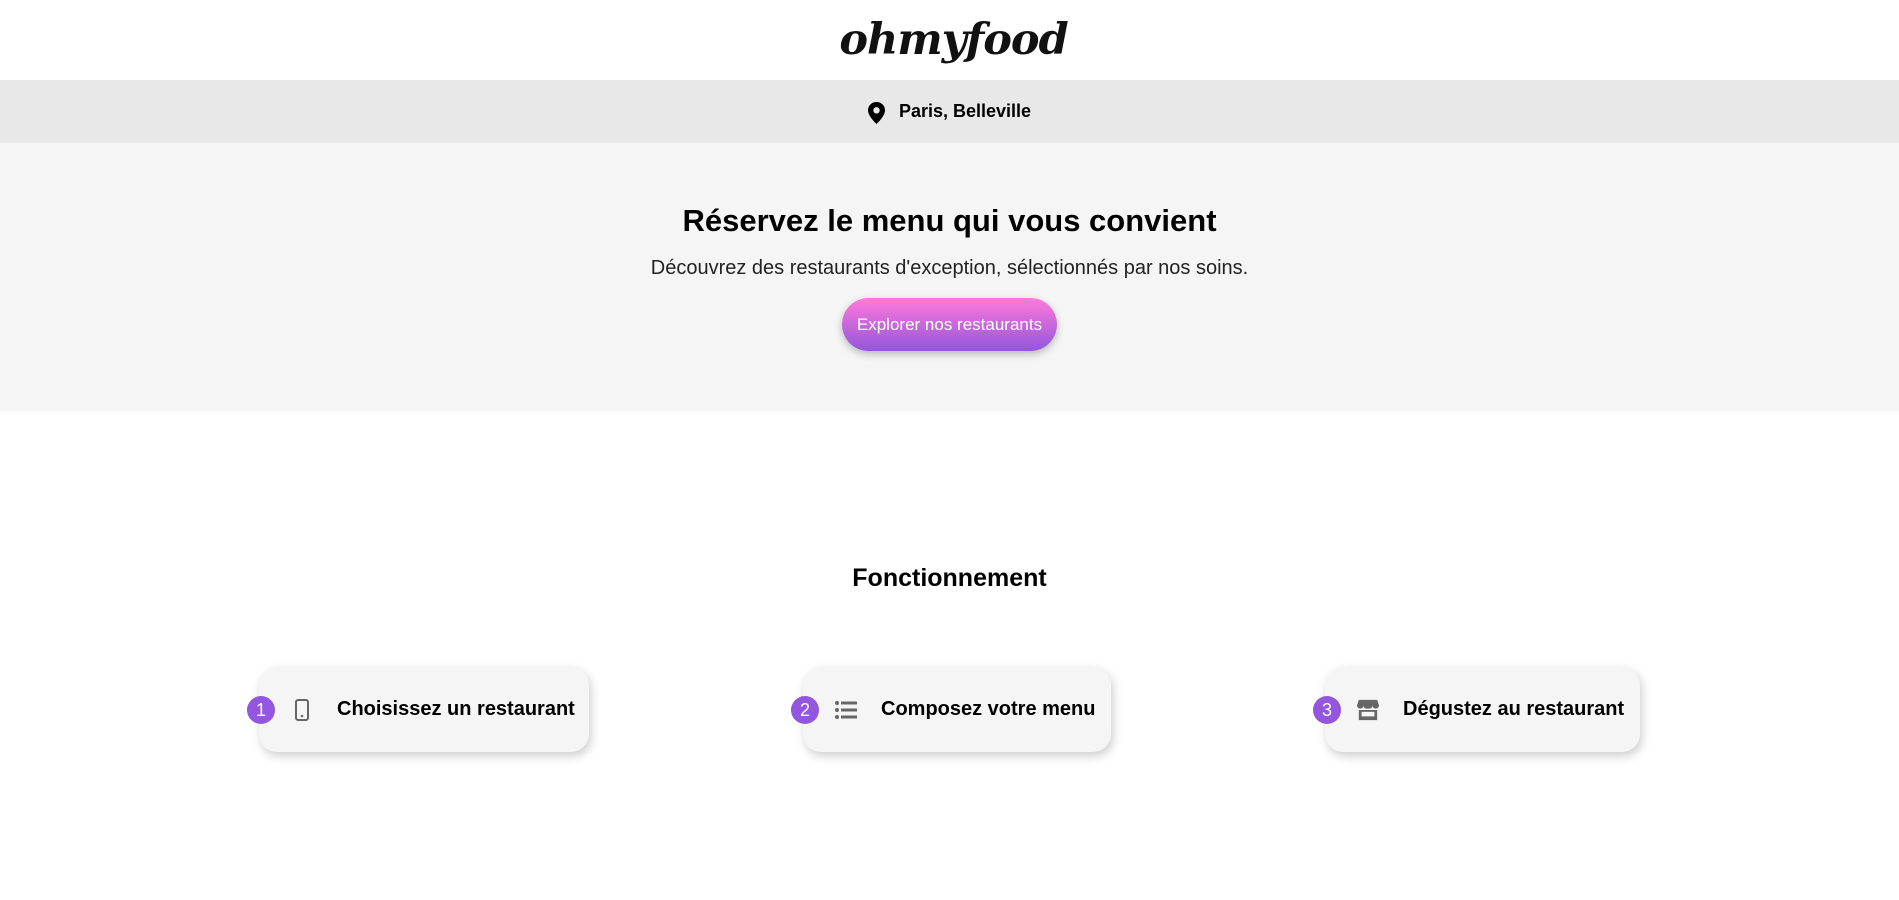 Image resolution: width=1899 pixels, height=900 pixels. I want to click on step-item: 3 Dégustez au restaurant, so click(1476, 709).